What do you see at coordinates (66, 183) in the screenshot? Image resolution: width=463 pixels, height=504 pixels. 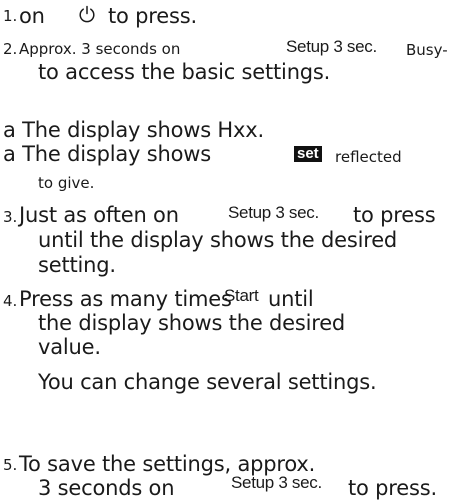 I see `note-to-give: to give.` at bounding box center [66, 183].